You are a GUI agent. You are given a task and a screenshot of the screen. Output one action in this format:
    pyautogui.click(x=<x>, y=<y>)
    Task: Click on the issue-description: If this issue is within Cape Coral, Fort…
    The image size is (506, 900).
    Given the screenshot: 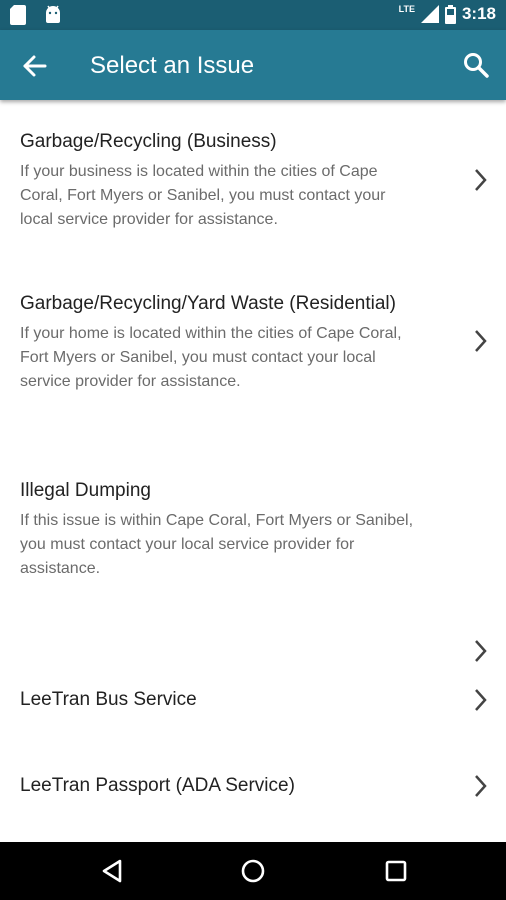 What is the action you would take?
    pyautogui.click(x=245, y=545)
    